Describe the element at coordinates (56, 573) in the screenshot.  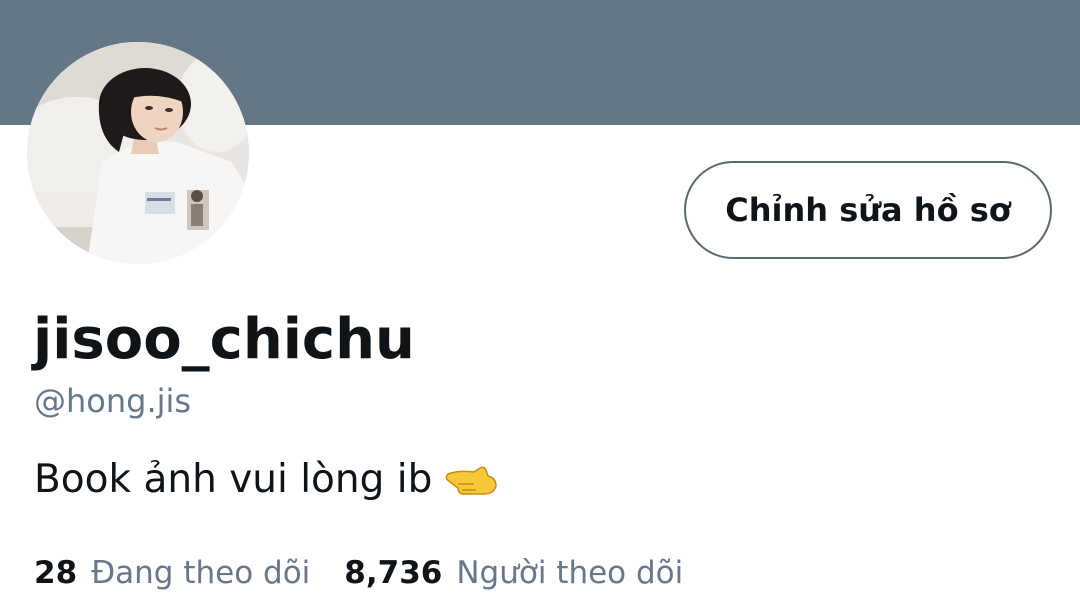
I see `following-count: 28` at that location.